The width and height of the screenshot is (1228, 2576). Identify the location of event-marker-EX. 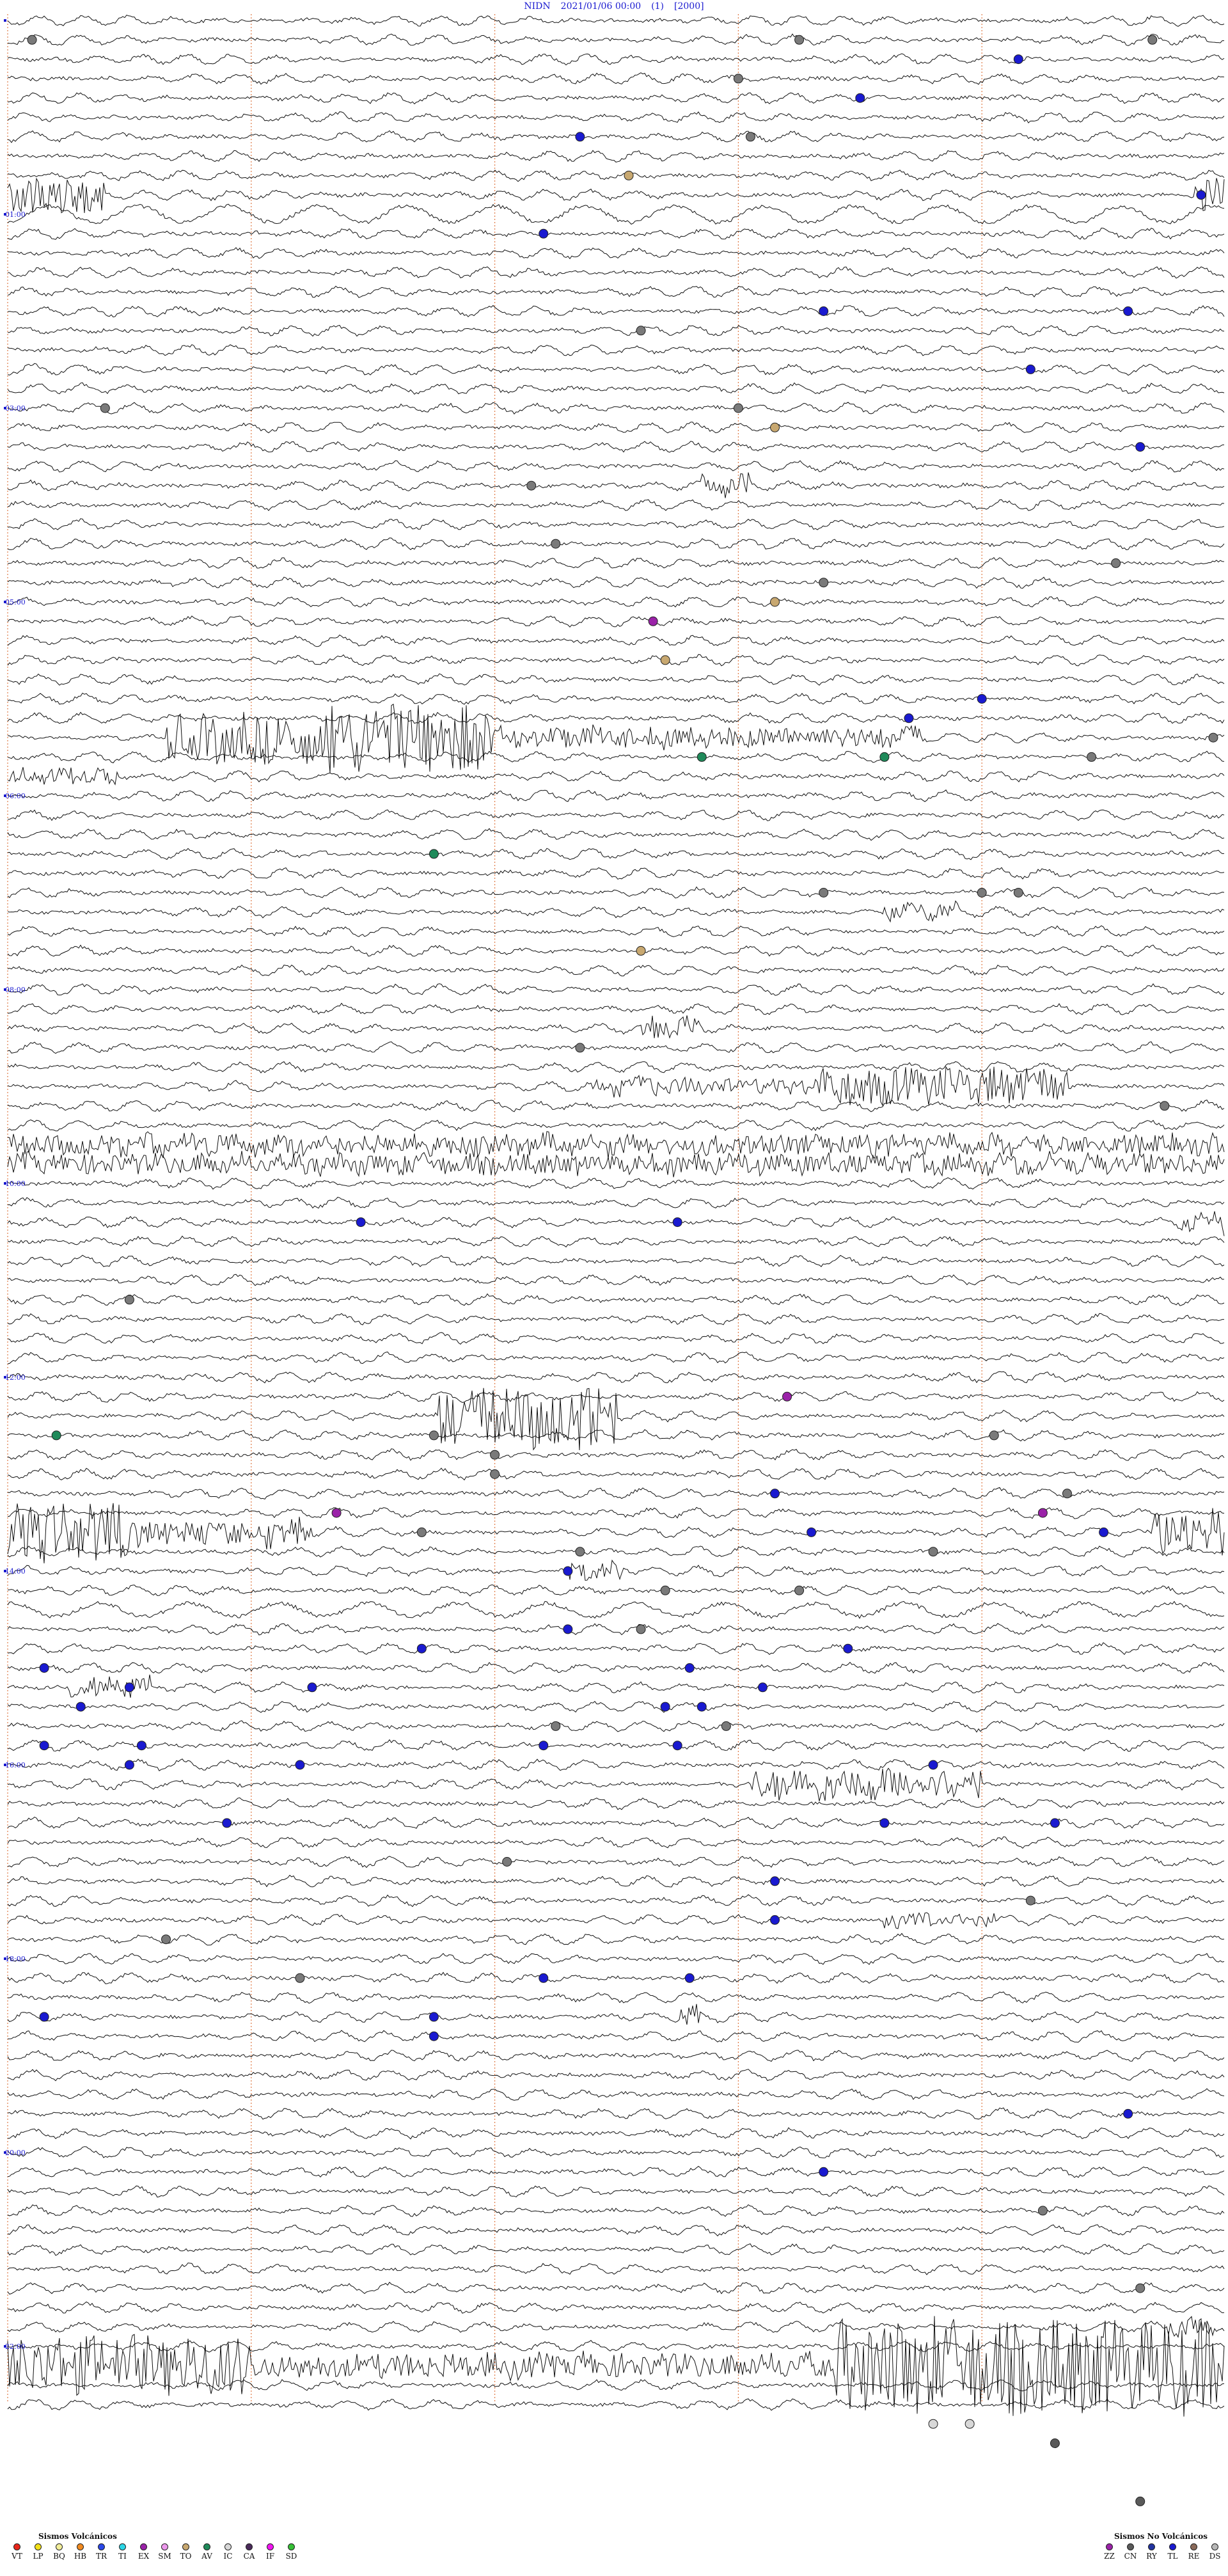
(653, 621).